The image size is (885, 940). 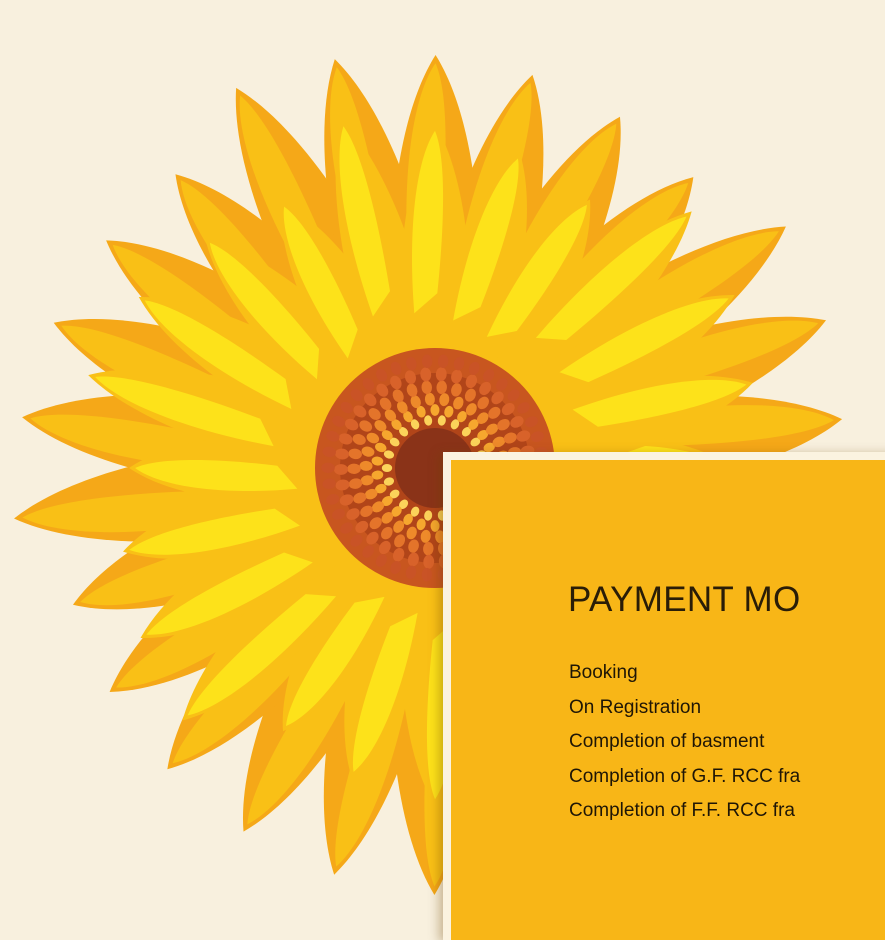 I want to click on plan-item-gf-rcc: Completion of G.F. RCC fra, so click(x=685, y=776).